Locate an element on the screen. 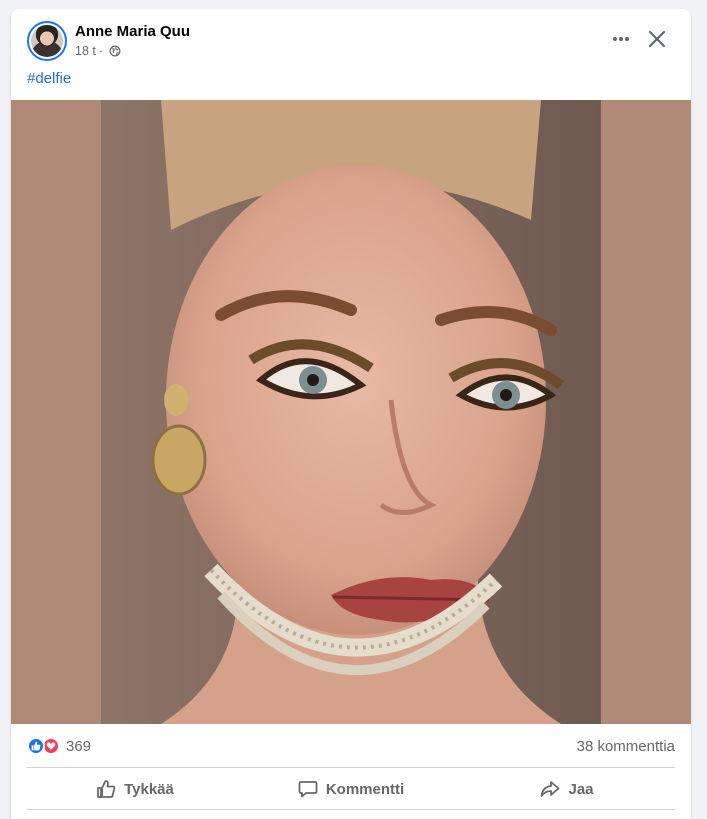 Image resolution: width=707 pixels, height=819 pixels. reactions-summary: 369 is located at coordinates (59, 746).